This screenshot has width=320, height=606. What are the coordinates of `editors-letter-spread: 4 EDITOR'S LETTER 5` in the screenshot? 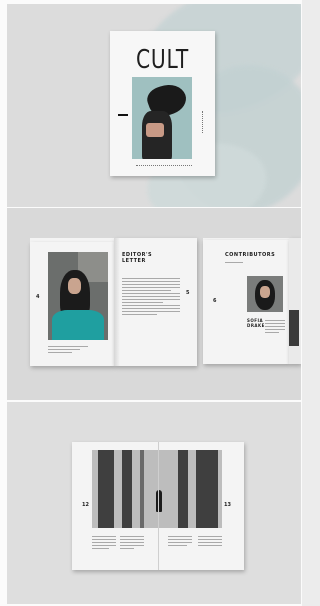 It's located at (113, 302).